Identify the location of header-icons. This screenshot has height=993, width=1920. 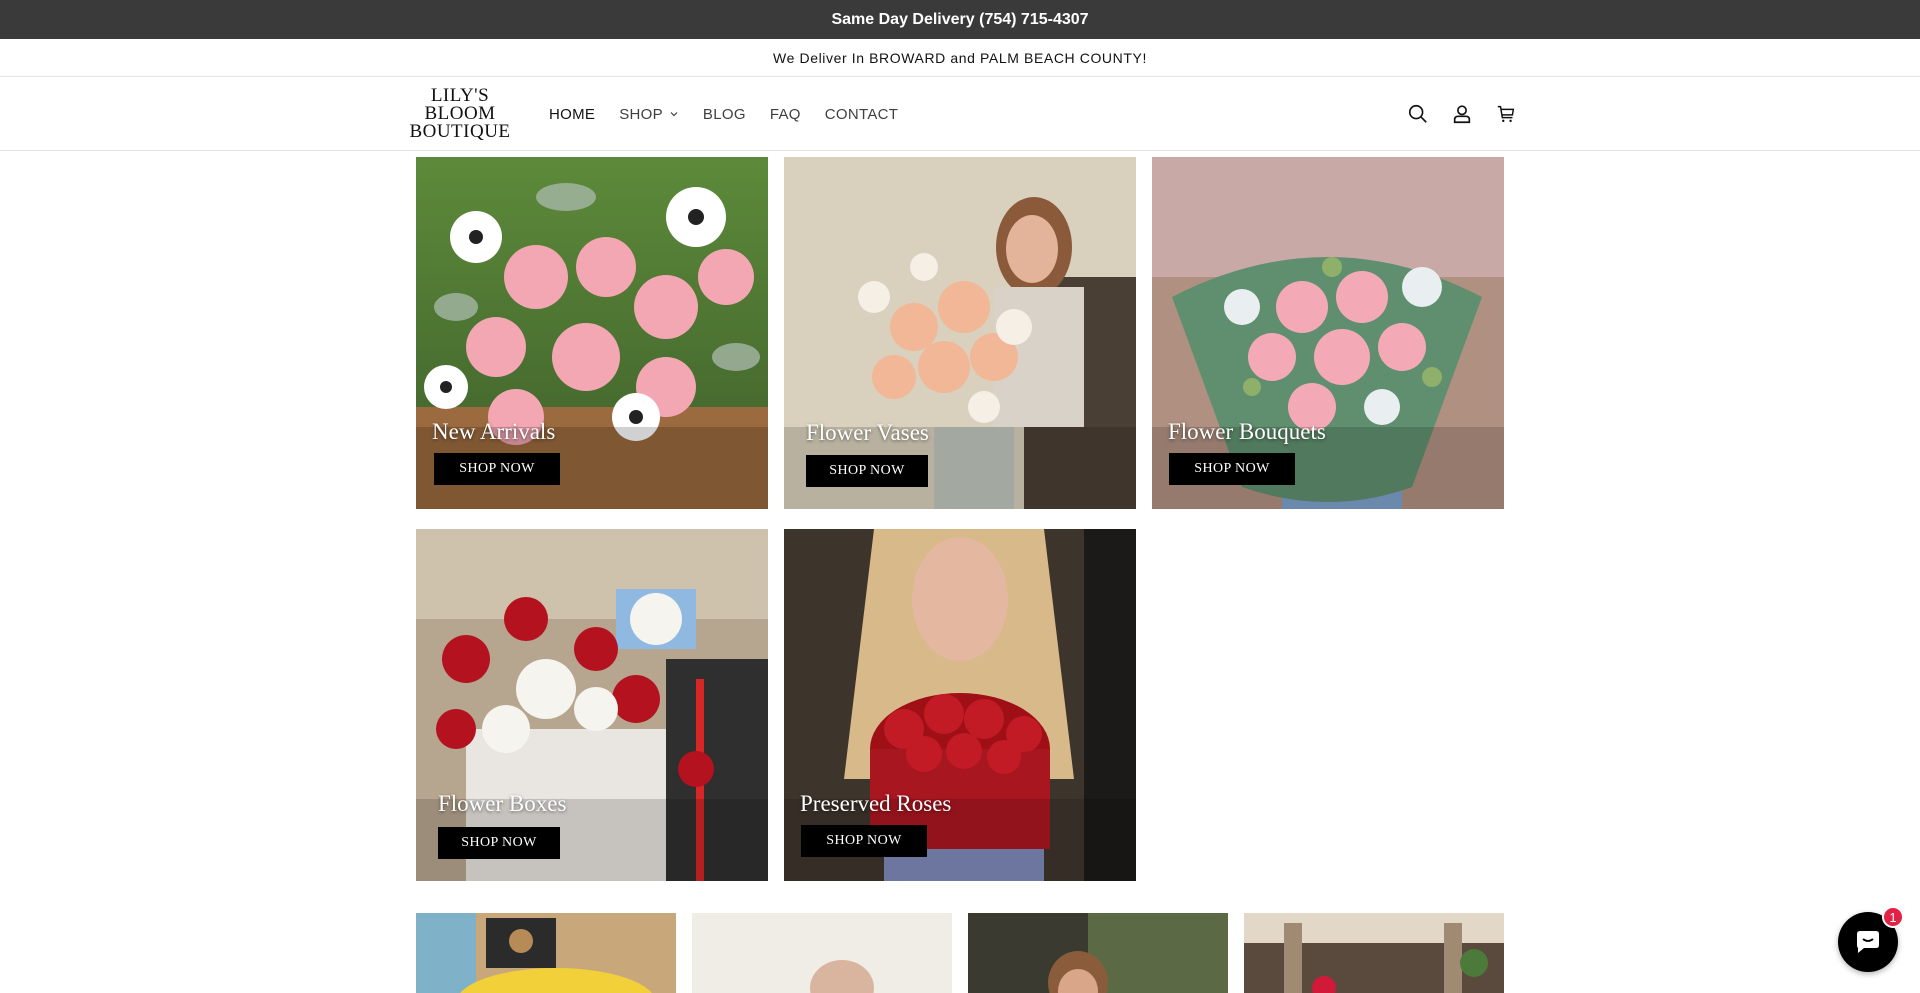
(1462, 114).